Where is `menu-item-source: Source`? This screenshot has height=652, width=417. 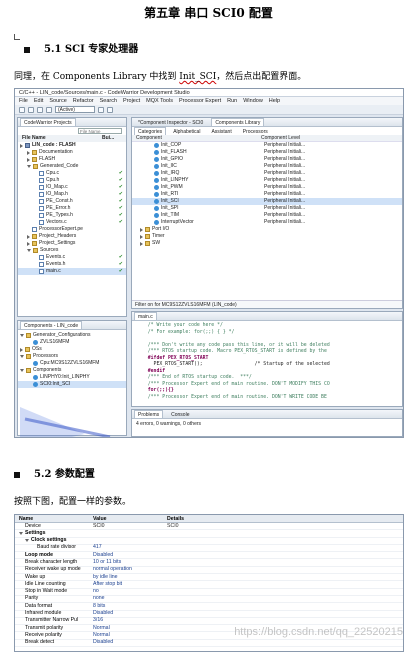 menu-item-source: Source is located at coordinates (57, 101).